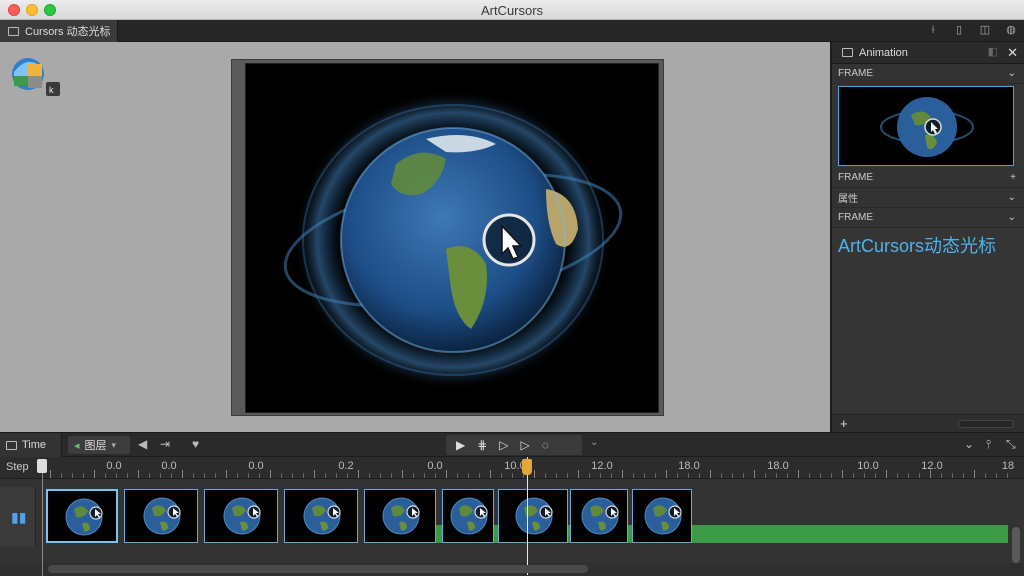  I want to click on track-header: ▮▮, so click(18, 517).